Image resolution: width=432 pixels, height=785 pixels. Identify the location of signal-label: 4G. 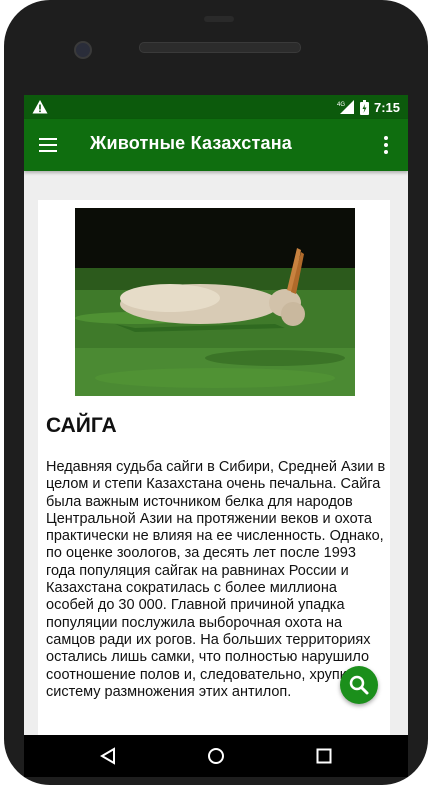
(341, 105).